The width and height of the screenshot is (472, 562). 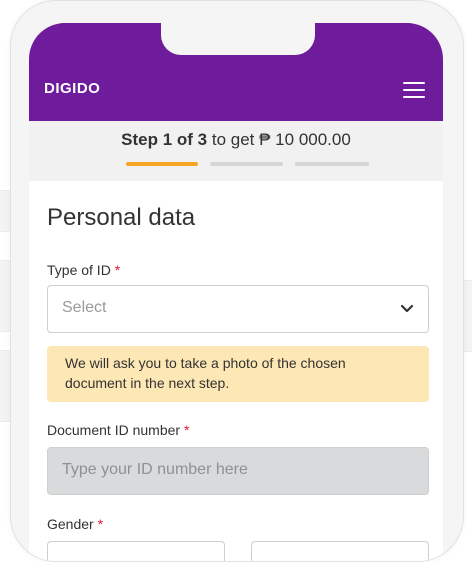 I want to click on document-number-placeholder: Type your ID number here, so click(x=155, y=469).